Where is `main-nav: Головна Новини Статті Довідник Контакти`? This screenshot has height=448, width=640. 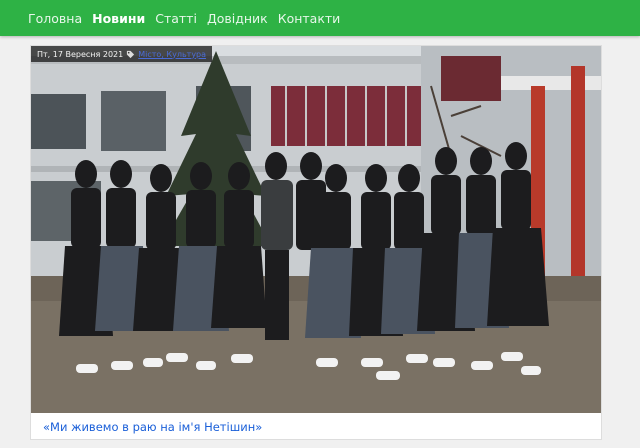
main-nav: Головна Новини Статті Довідник Контакти is located at coordinates (184, 18).